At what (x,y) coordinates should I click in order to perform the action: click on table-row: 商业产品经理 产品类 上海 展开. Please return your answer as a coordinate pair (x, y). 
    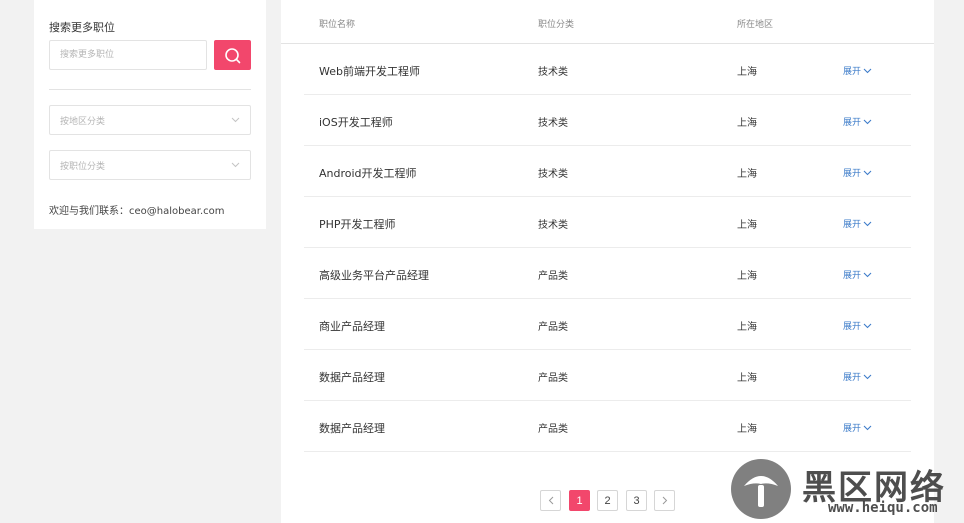
    Looking at the image, I should click on (607, 324).